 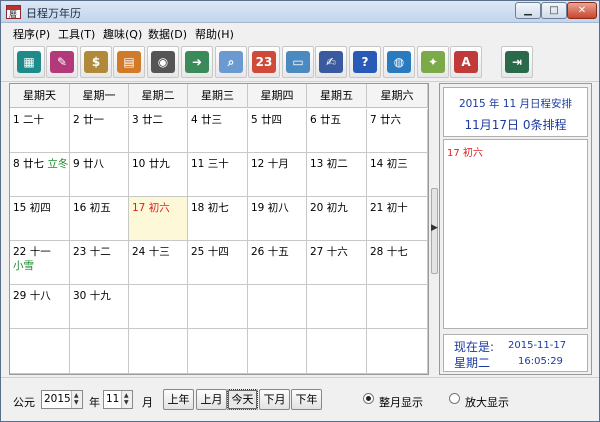 What do you see at coordinates (454, 398) in the screenshot?
I see `zoom-view-radio` at bounding box center [454, 398].